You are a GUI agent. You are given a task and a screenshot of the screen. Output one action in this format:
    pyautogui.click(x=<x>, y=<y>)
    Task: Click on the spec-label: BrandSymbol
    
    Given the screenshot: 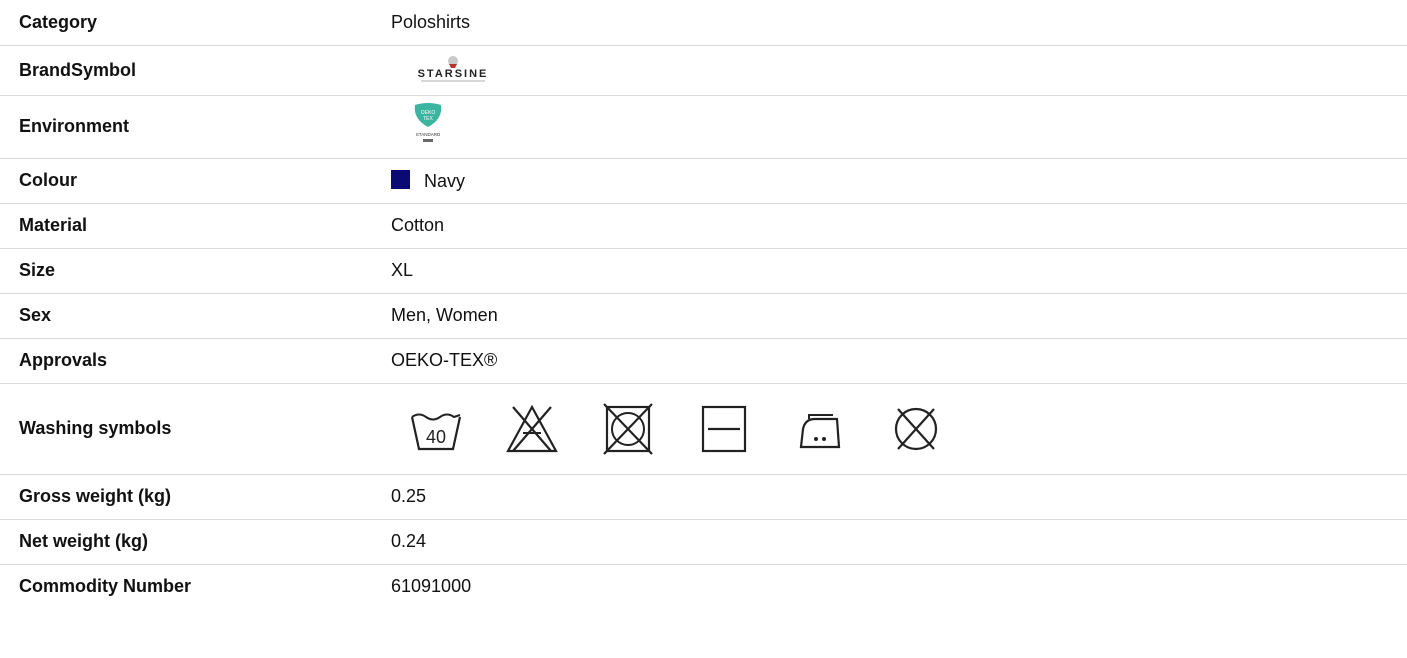 What is the action you would take?
    pyautogui.click(x=78, y=69)
    